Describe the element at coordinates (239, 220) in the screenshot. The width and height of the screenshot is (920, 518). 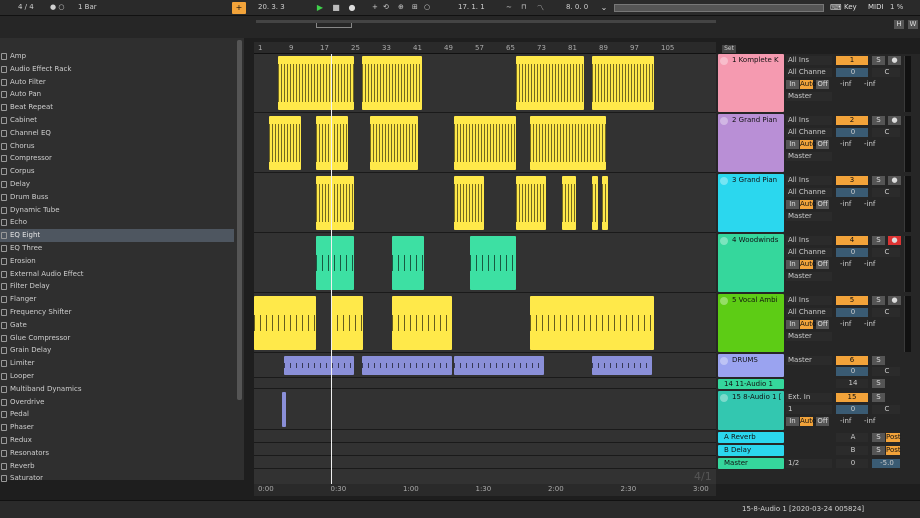
I see `browser-scrollbar` at that location.